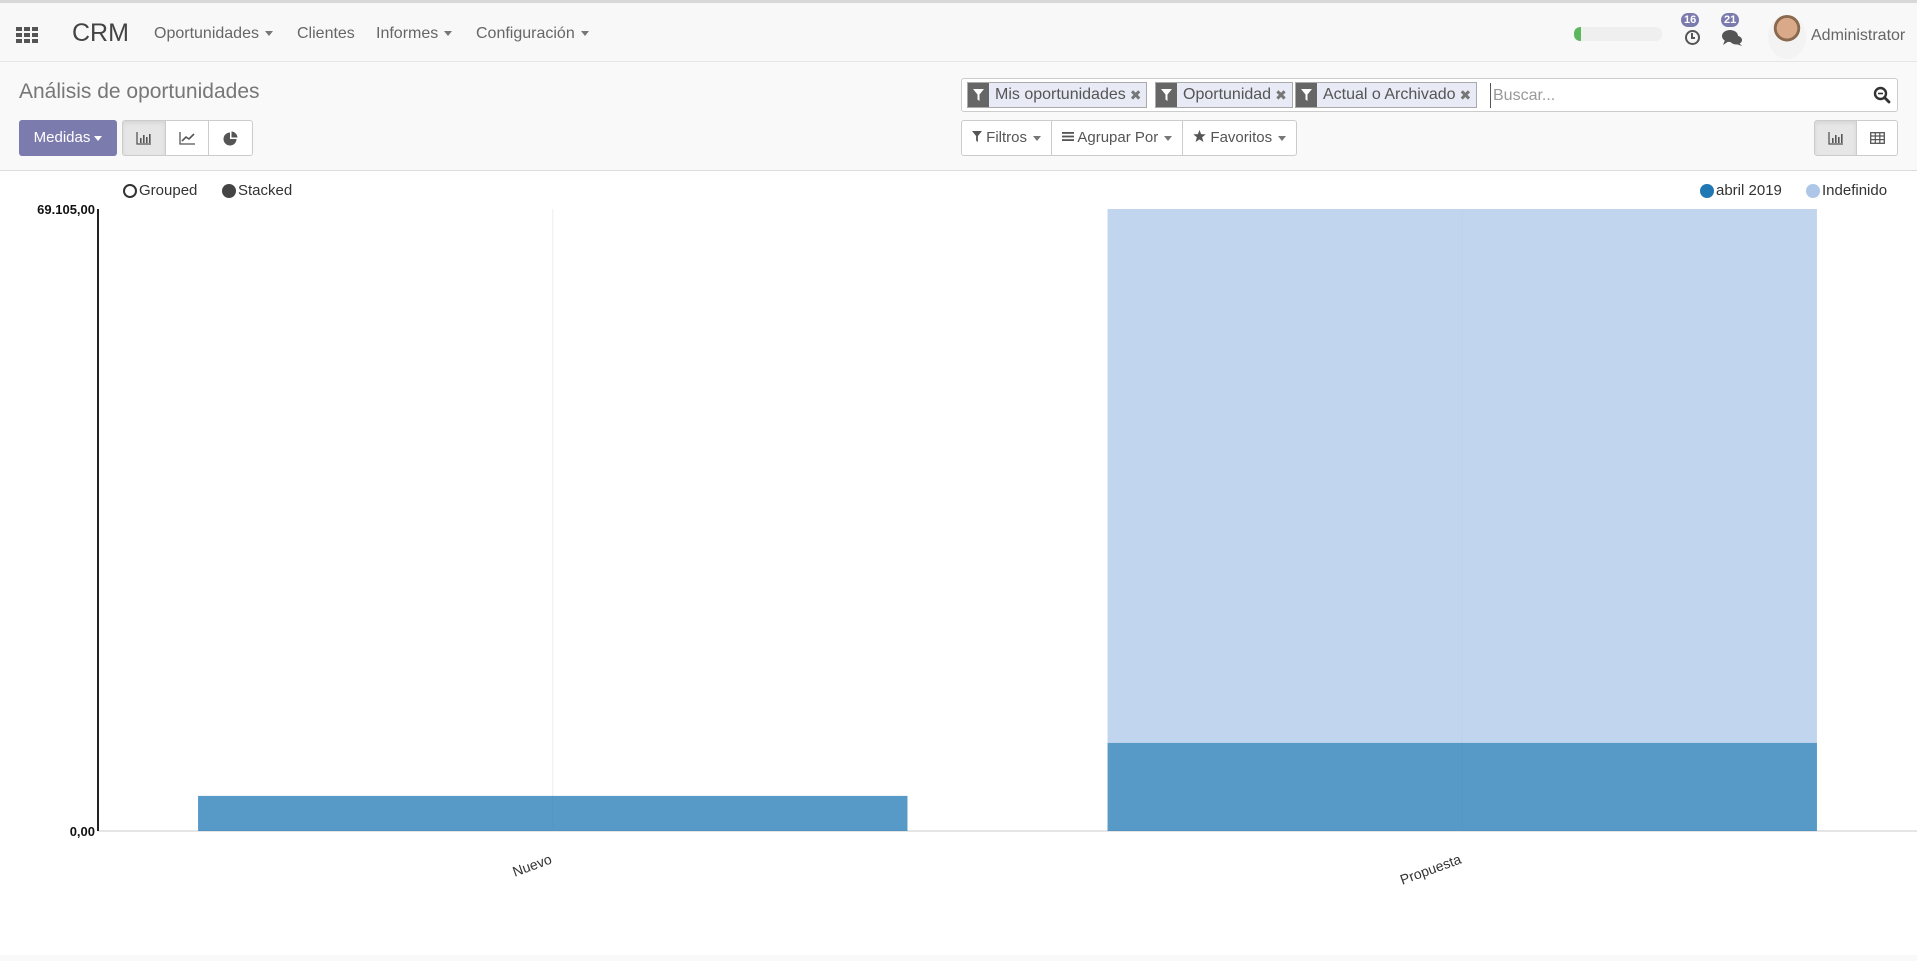 This screenshot has width=1917, height=961. I want to click on measures-button: Medidas, so click(68, 138).